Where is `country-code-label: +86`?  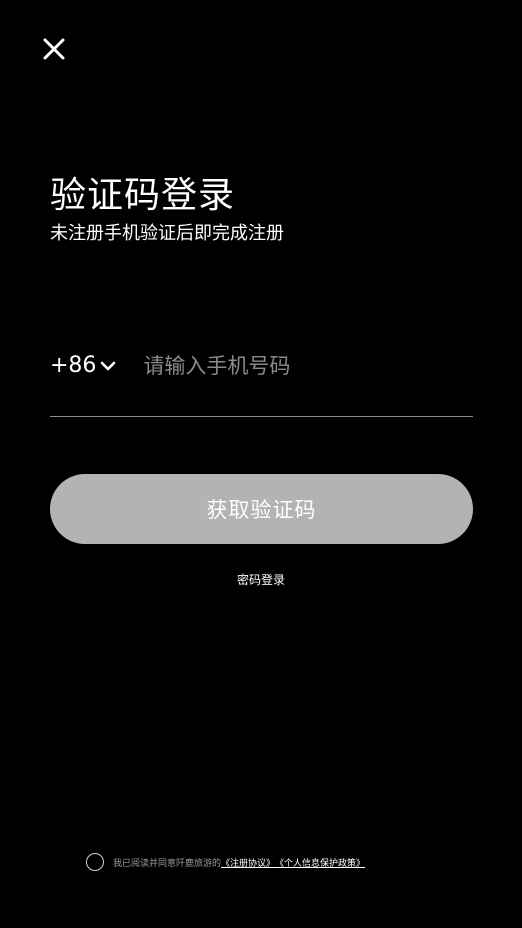
country-code-label: +86 is located at coordinates (73, 365).